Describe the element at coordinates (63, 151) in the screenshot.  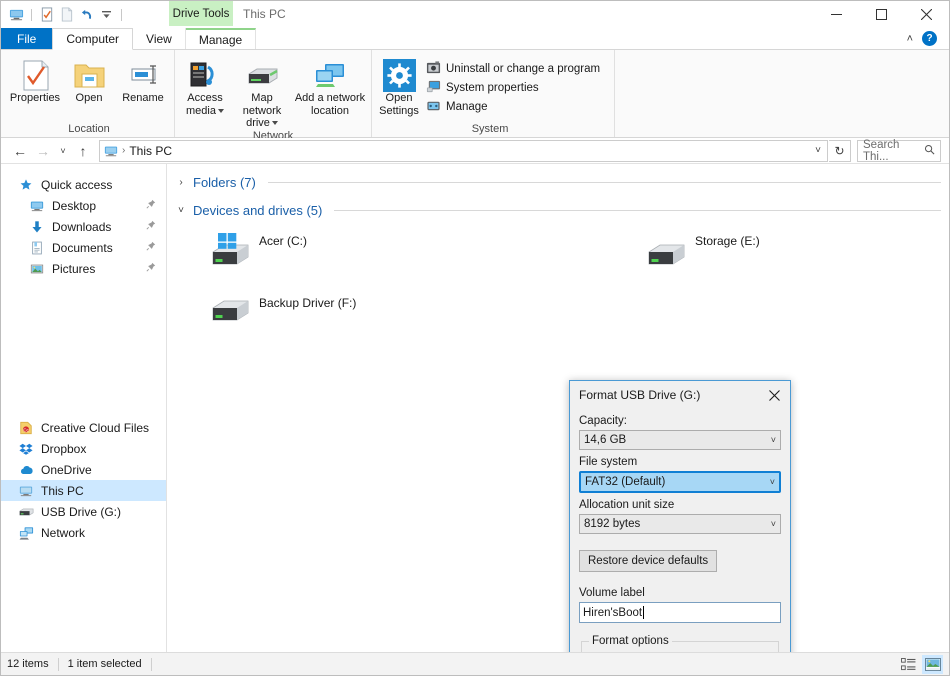
I see `recent-locations-button: ˅` at that location.